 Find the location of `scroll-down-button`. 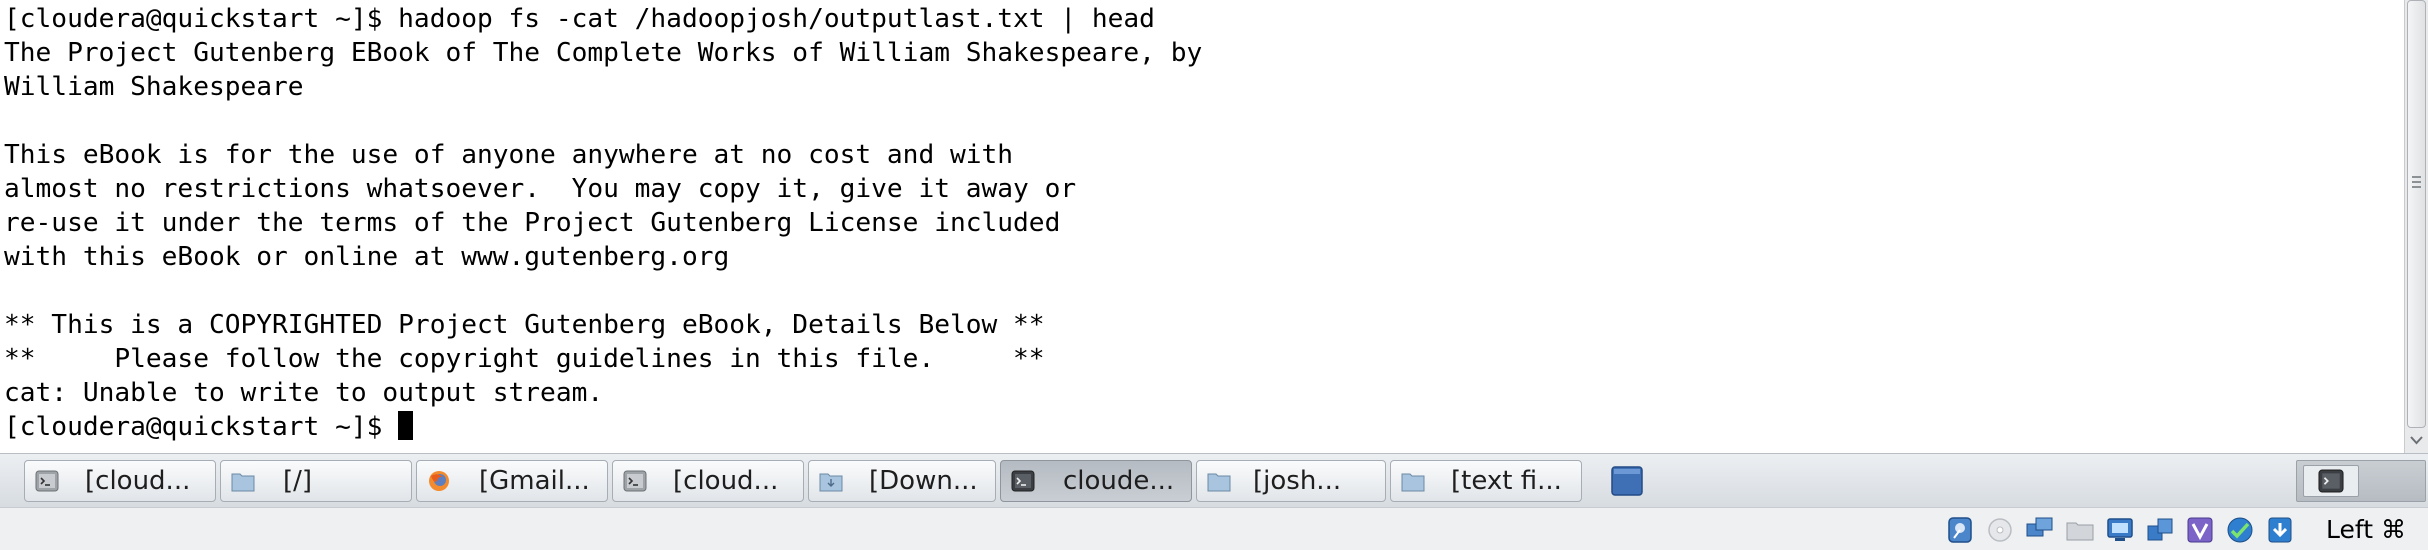

scroll-down-button is located at coordinates (2416, 441).